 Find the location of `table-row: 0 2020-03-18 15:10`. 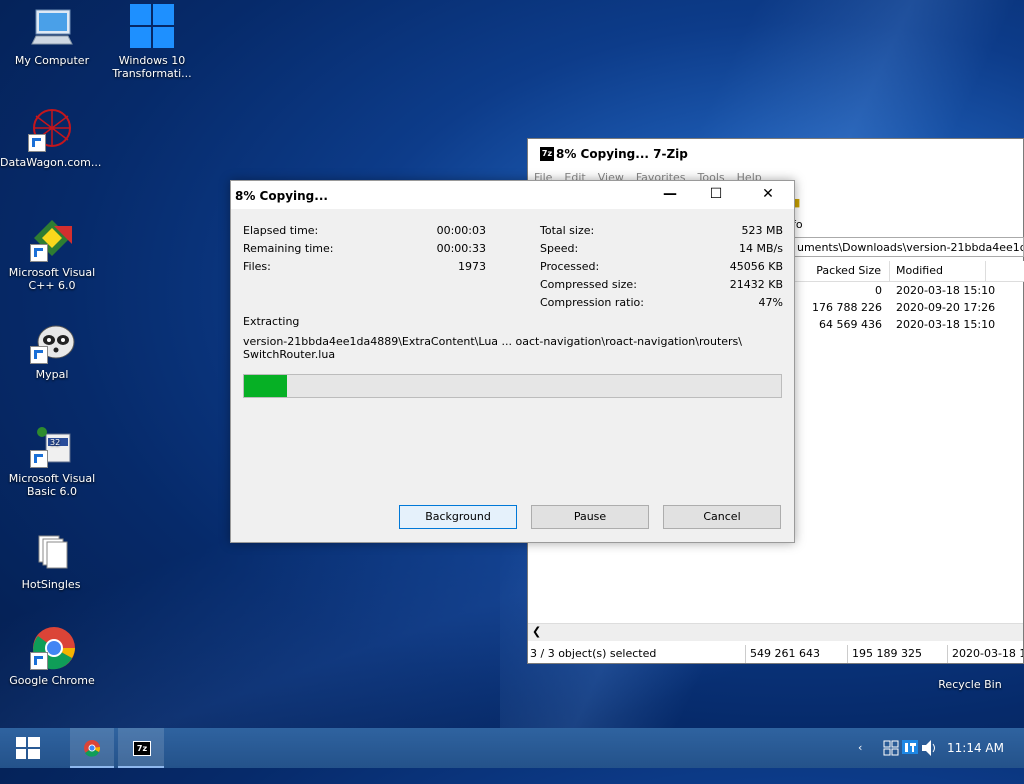

table-row: 0 2020-03-18 15:10 is located at coordinates (908, 290).